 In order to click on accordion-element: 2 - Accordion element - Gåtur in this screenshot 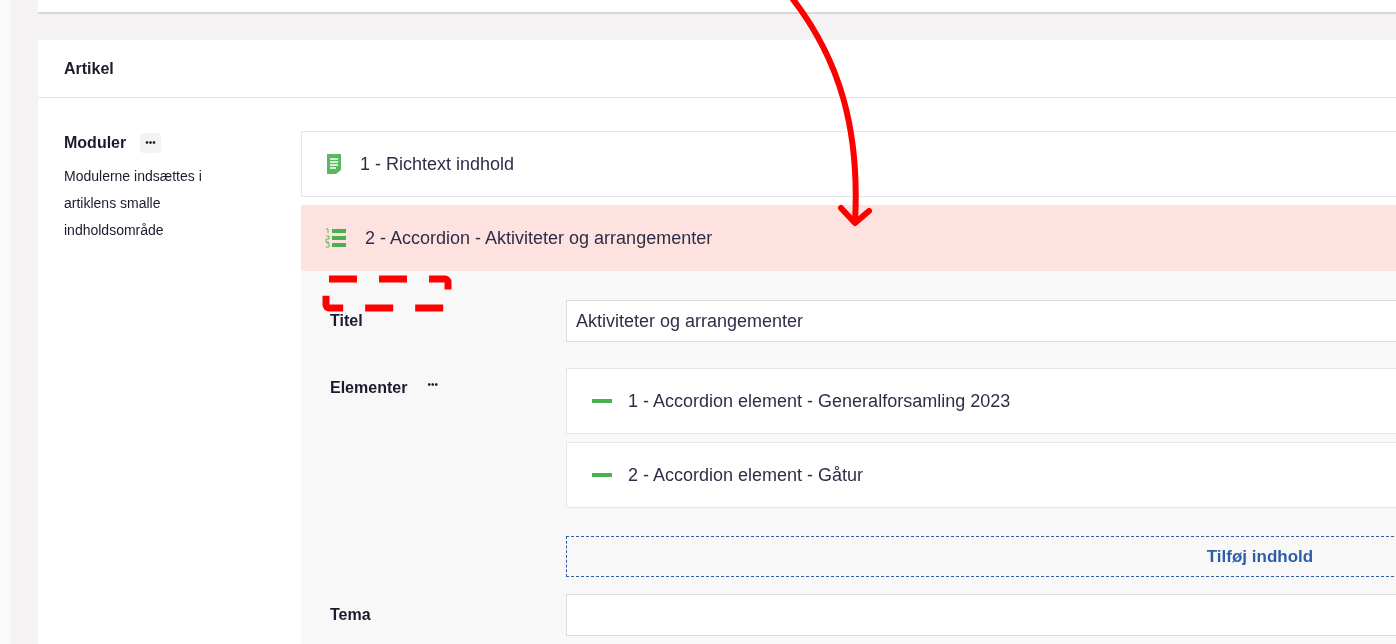, I will do `click(981, 475)`.